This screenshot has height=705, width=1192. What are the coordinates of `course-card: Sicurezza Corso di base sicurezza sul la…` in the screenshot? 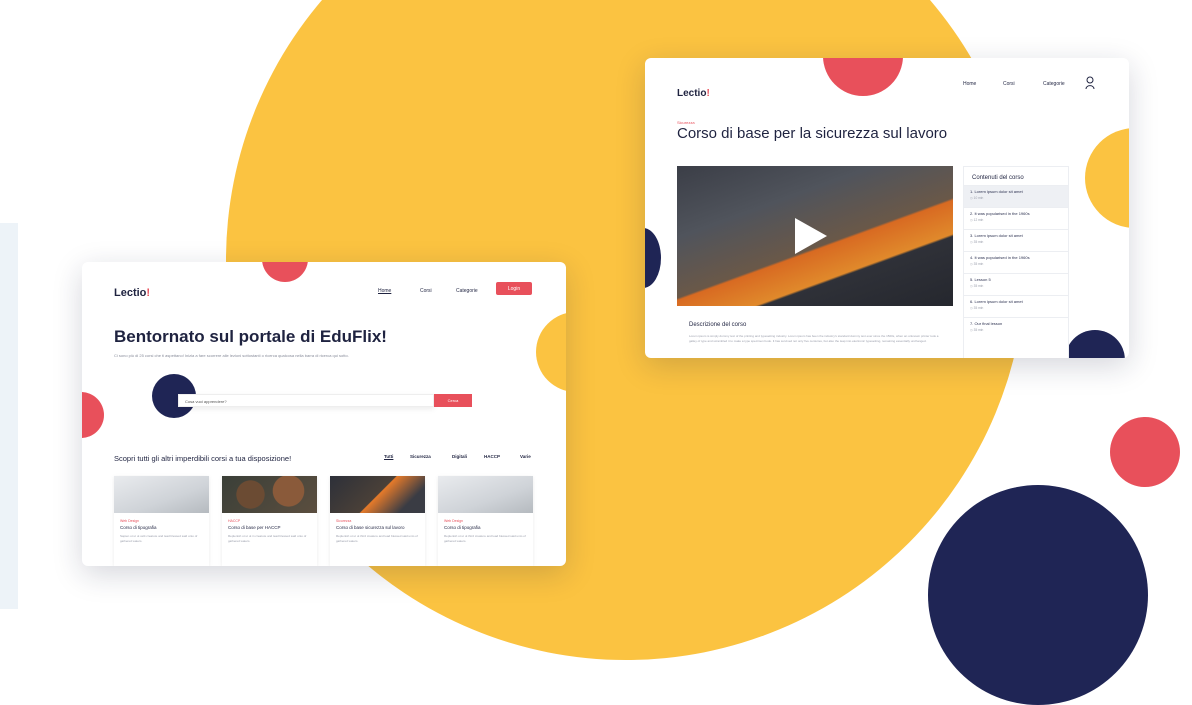 It's located at (377, 521).